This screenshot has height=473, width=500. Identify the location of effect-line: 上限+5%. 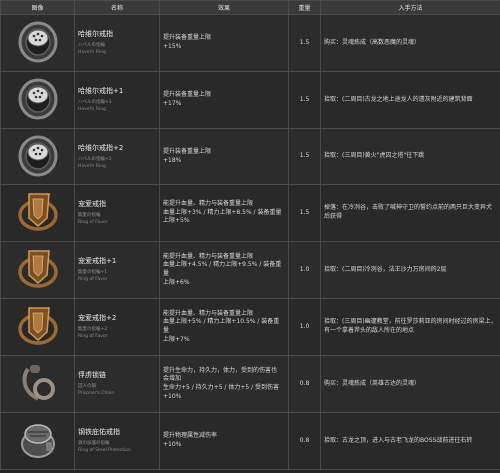
(176, 221).